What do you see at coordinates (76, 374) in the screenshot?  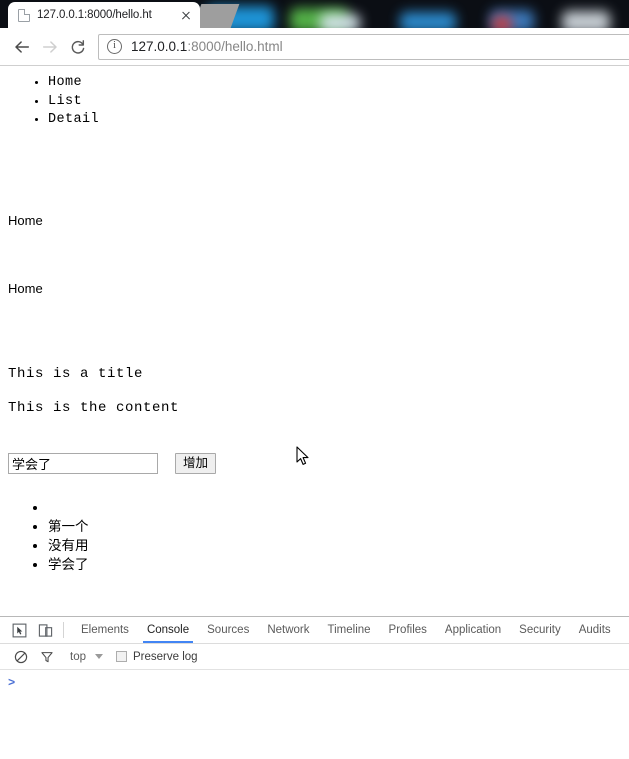 I see `page-title: This is a title` at bounding box center [76, 374].